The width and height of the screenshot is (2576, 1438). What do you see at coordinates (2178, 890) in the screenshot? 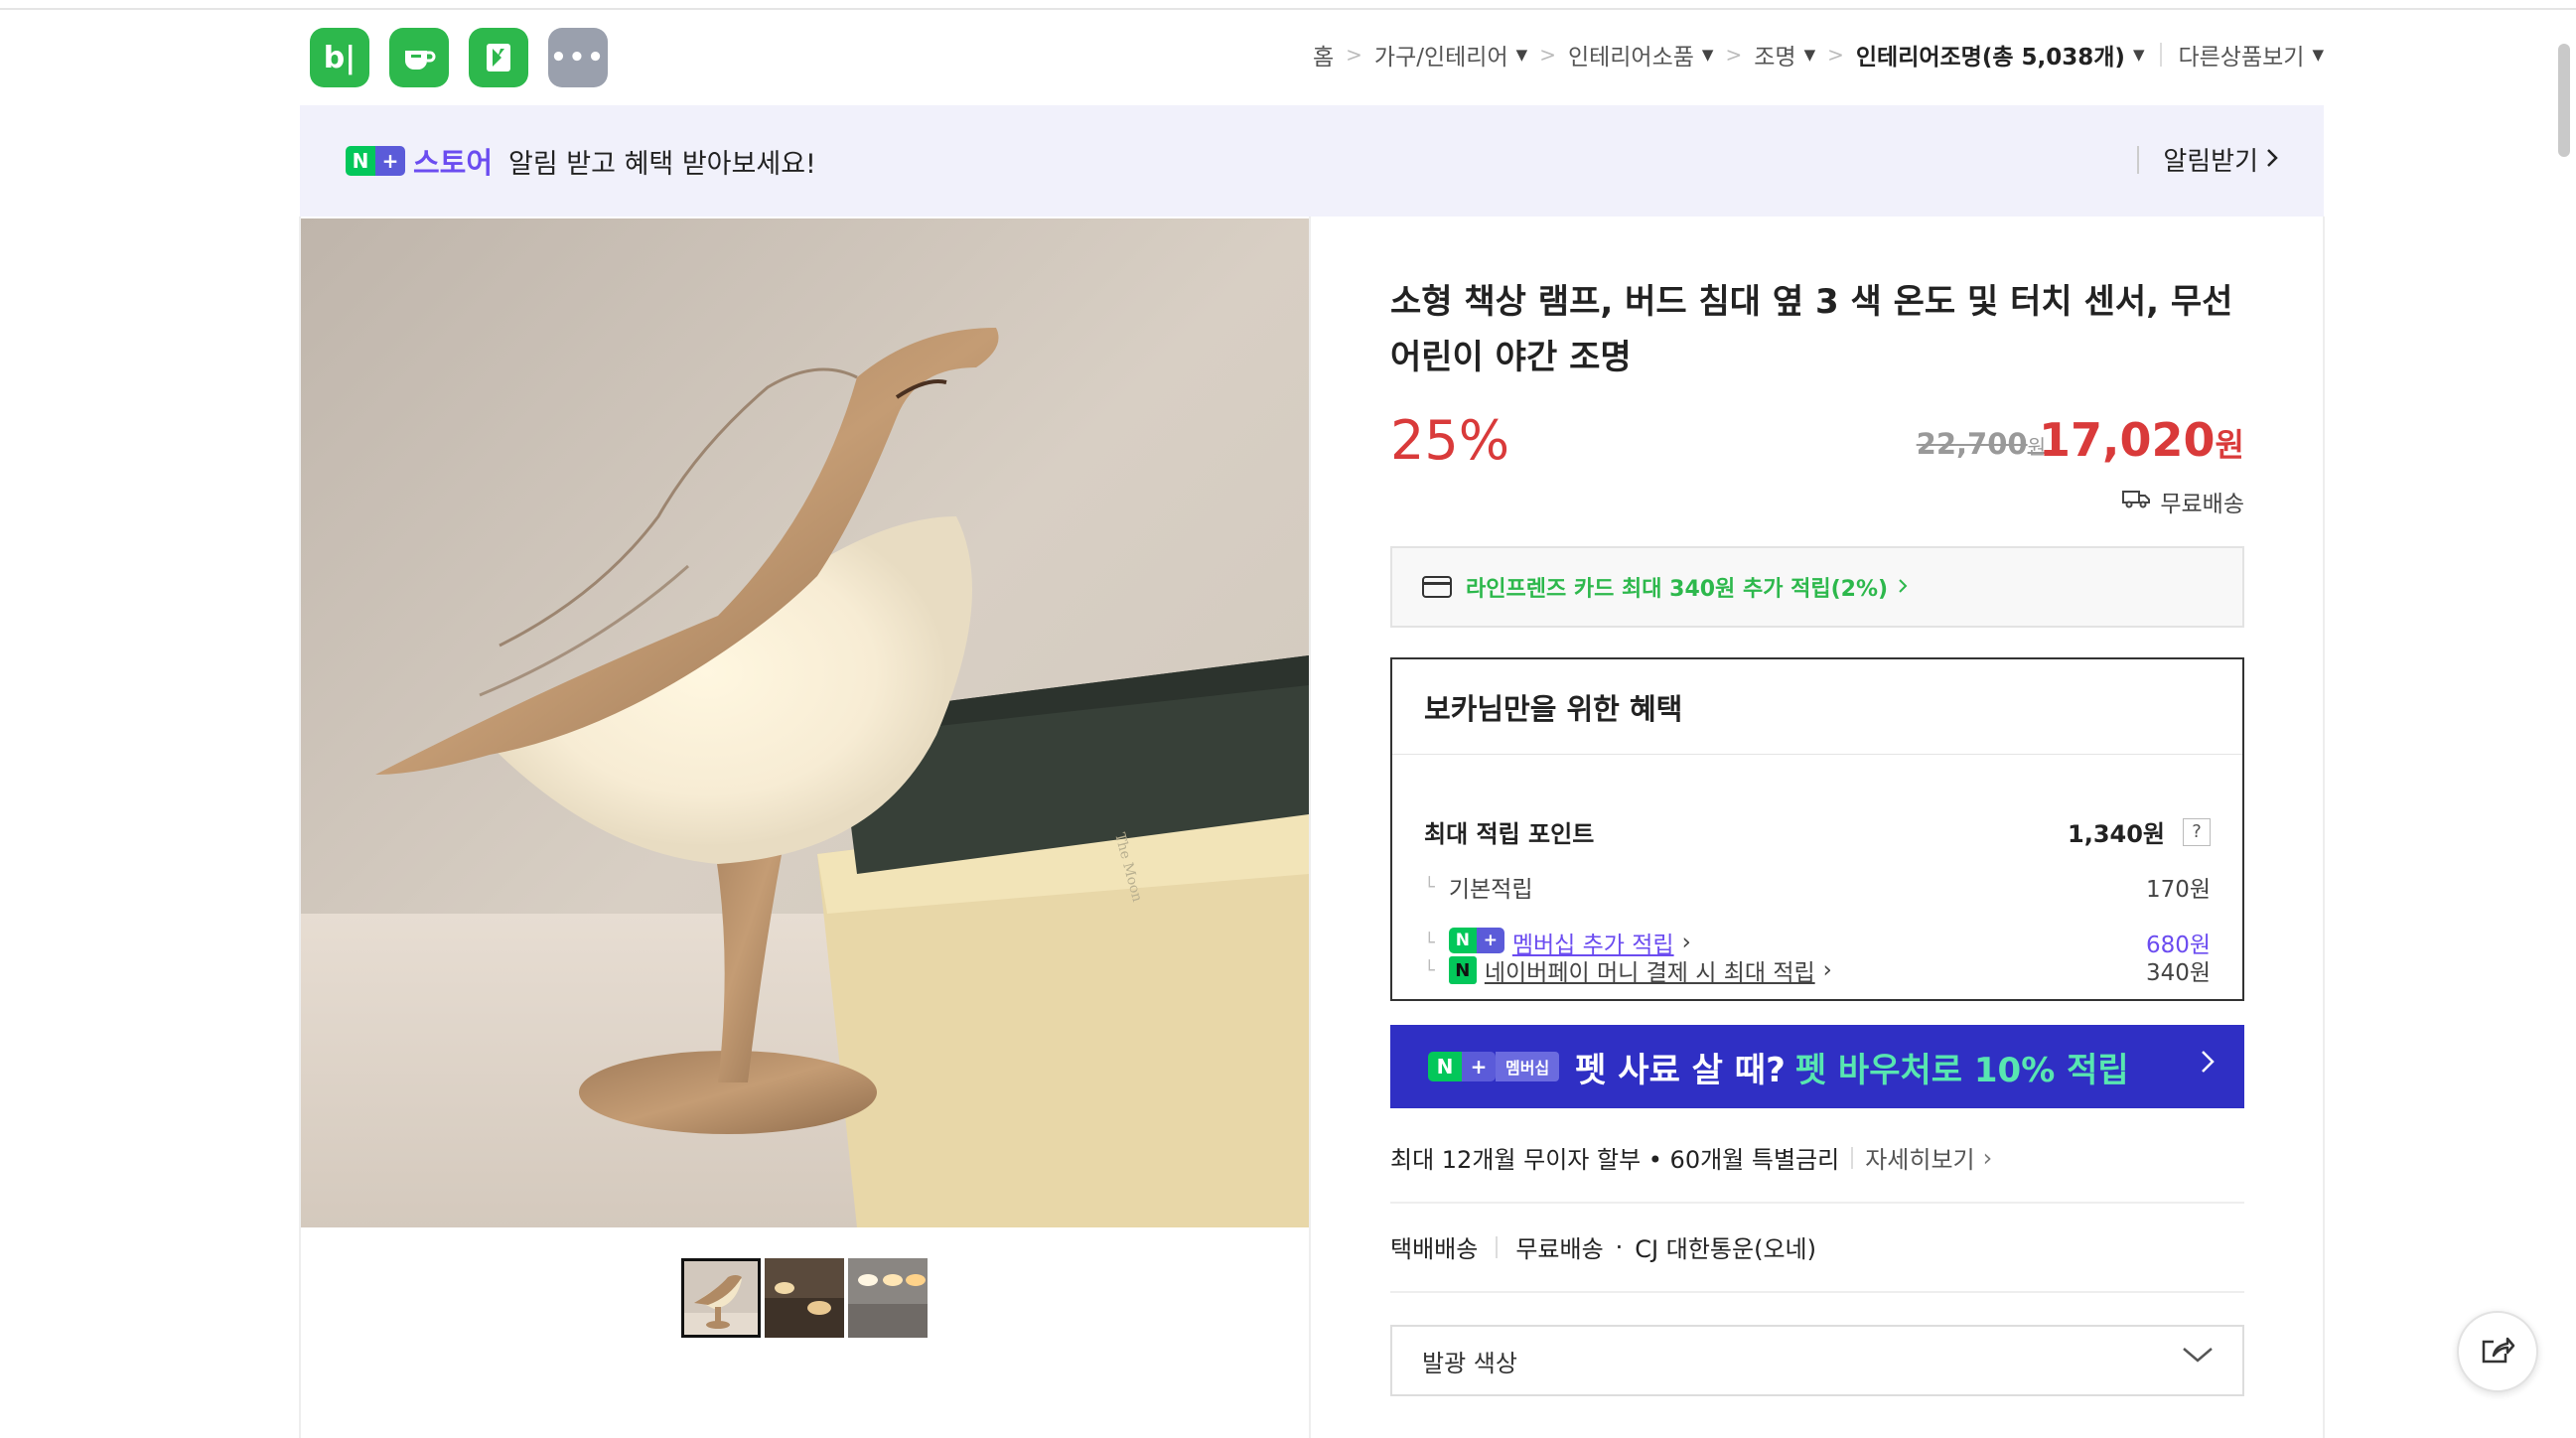
I see `basic-points-value: 170원` at bounding box center [2178, 890].